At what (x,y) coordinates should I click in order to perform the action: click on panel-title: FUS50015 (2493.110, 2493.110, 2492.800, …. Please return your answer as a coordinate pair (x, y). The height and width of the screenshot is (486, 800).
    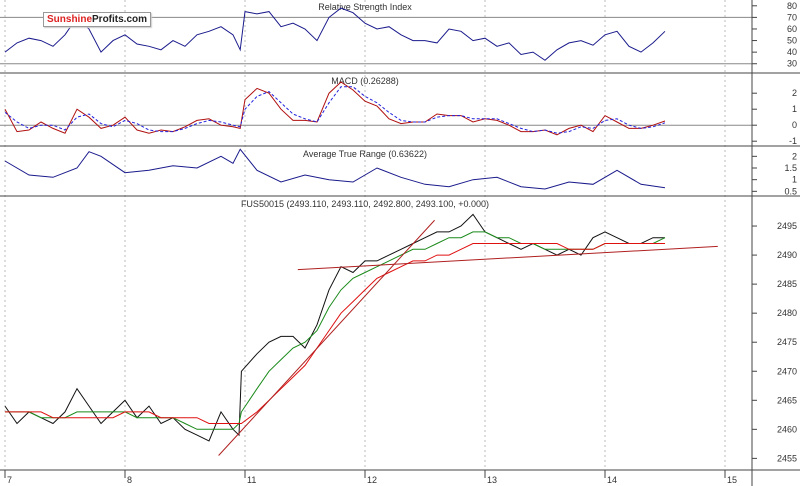
    Looking at the image, I should click on (365, 204).